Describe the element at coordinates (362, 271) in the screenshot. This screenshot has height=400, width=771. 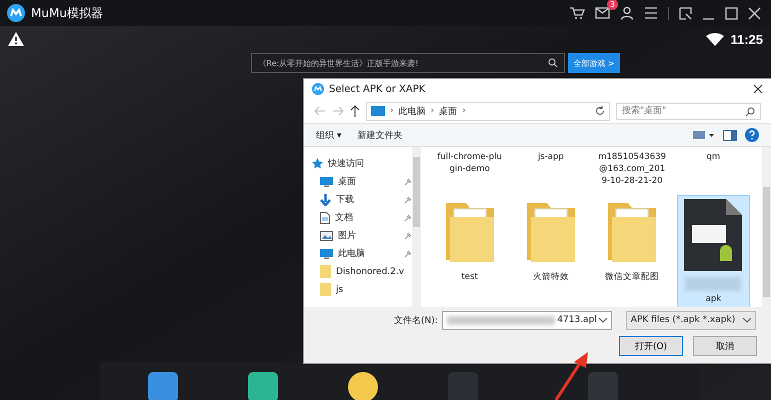
I see `sidebar-item: Dishonored.2.v` at that location.